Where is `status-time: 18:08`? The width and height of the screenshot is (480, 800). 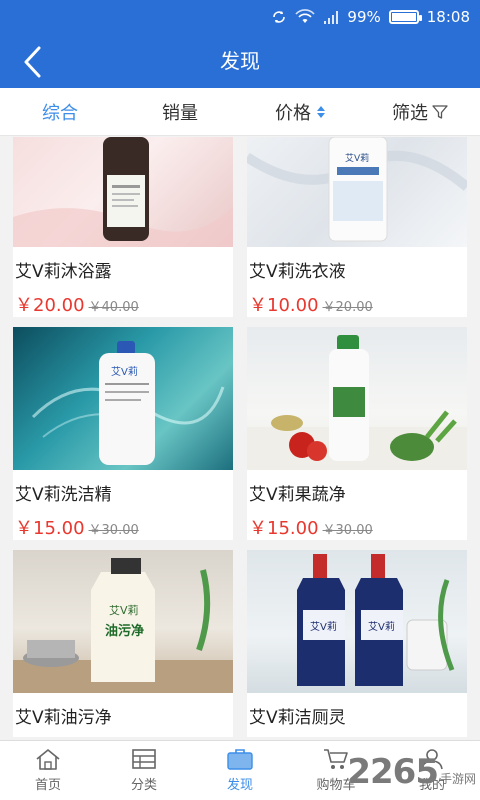
status-time: 18:08 is located at coordinates (448, 17).